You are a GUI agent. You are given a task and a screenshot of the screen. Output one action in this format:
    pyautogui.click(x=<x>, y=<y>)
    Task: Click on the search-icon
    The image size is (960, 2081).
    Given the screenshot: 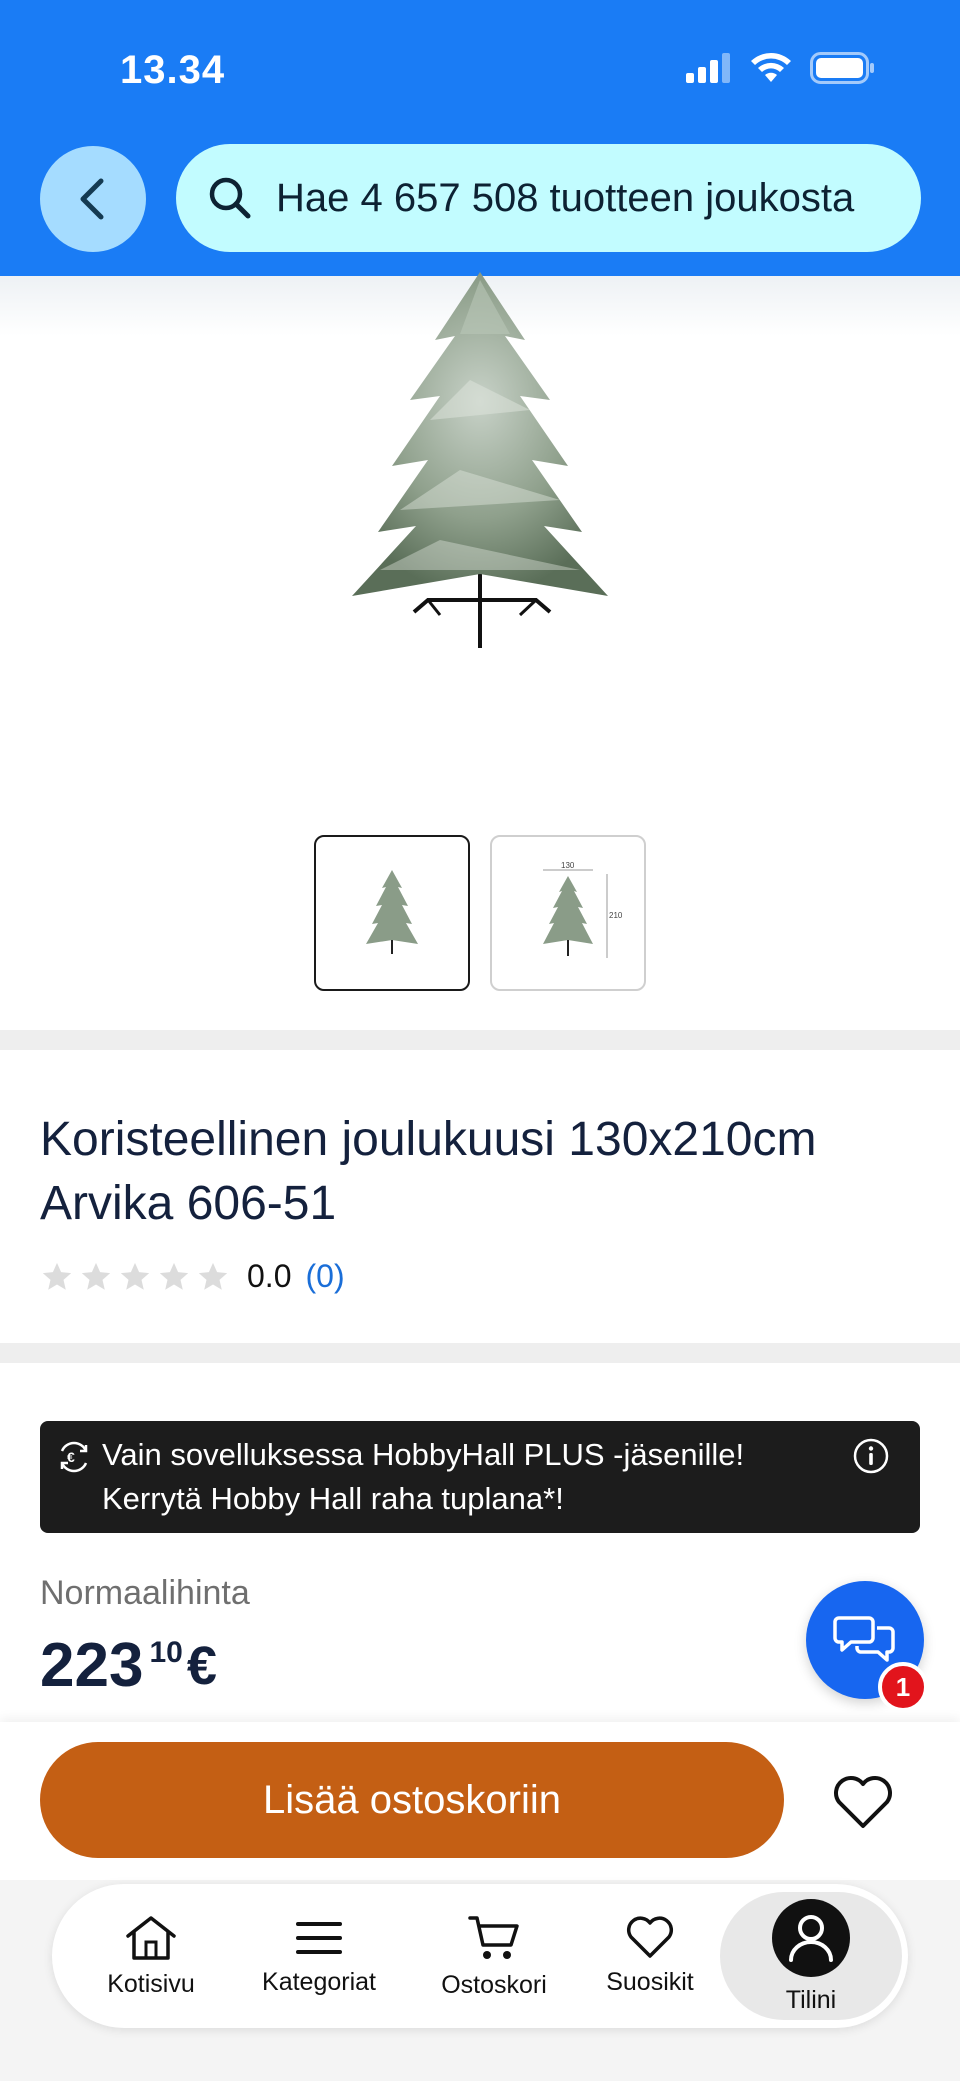 What is the action you would take?
    pyautogui.click(x=230, y=198)
    